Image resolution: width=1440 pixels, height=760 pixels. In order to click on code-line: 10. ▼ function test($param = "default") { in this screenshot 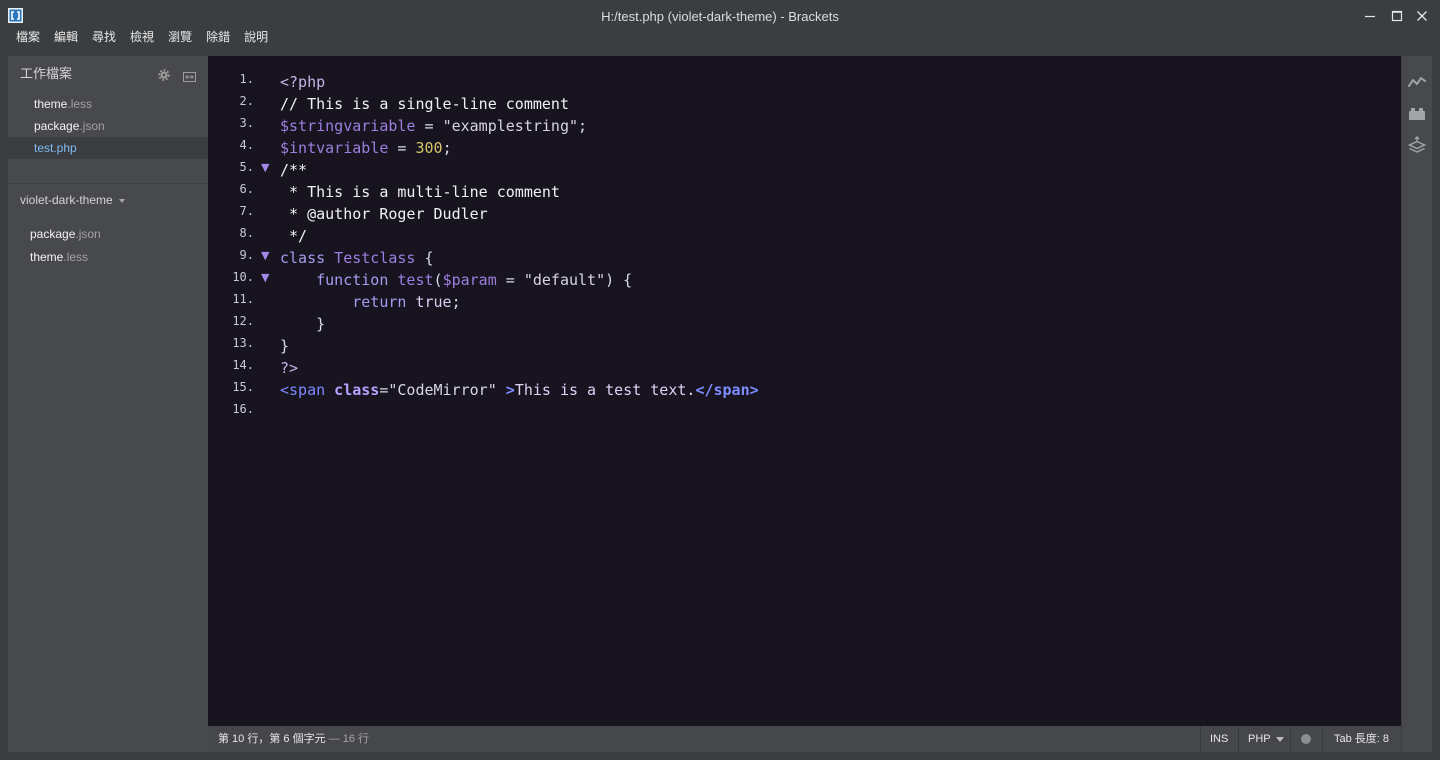, I will do `click(804, 280)`.